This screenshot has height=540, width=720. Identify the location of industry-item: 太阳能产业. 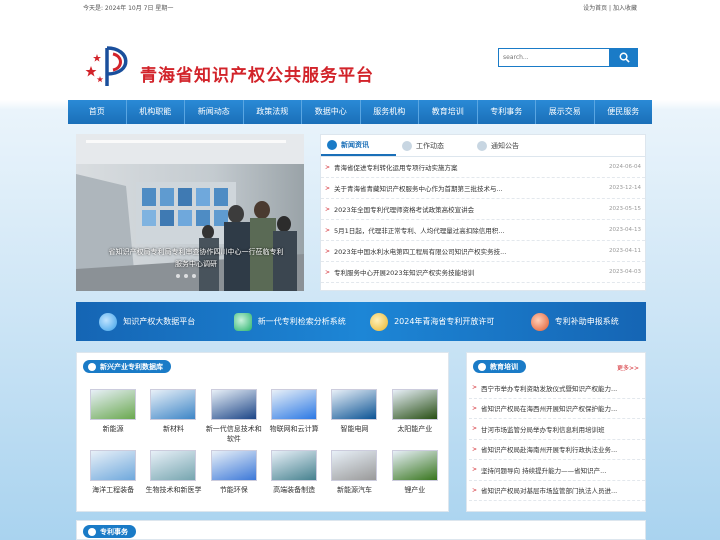
(415, 416).